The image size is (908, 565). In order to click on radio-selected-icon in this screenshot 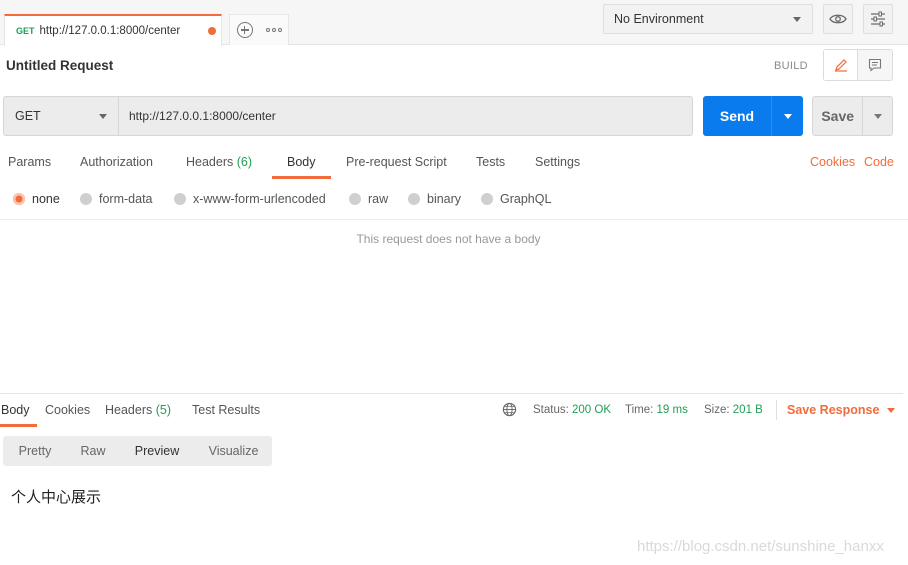, I will do `click(19, 199)`.